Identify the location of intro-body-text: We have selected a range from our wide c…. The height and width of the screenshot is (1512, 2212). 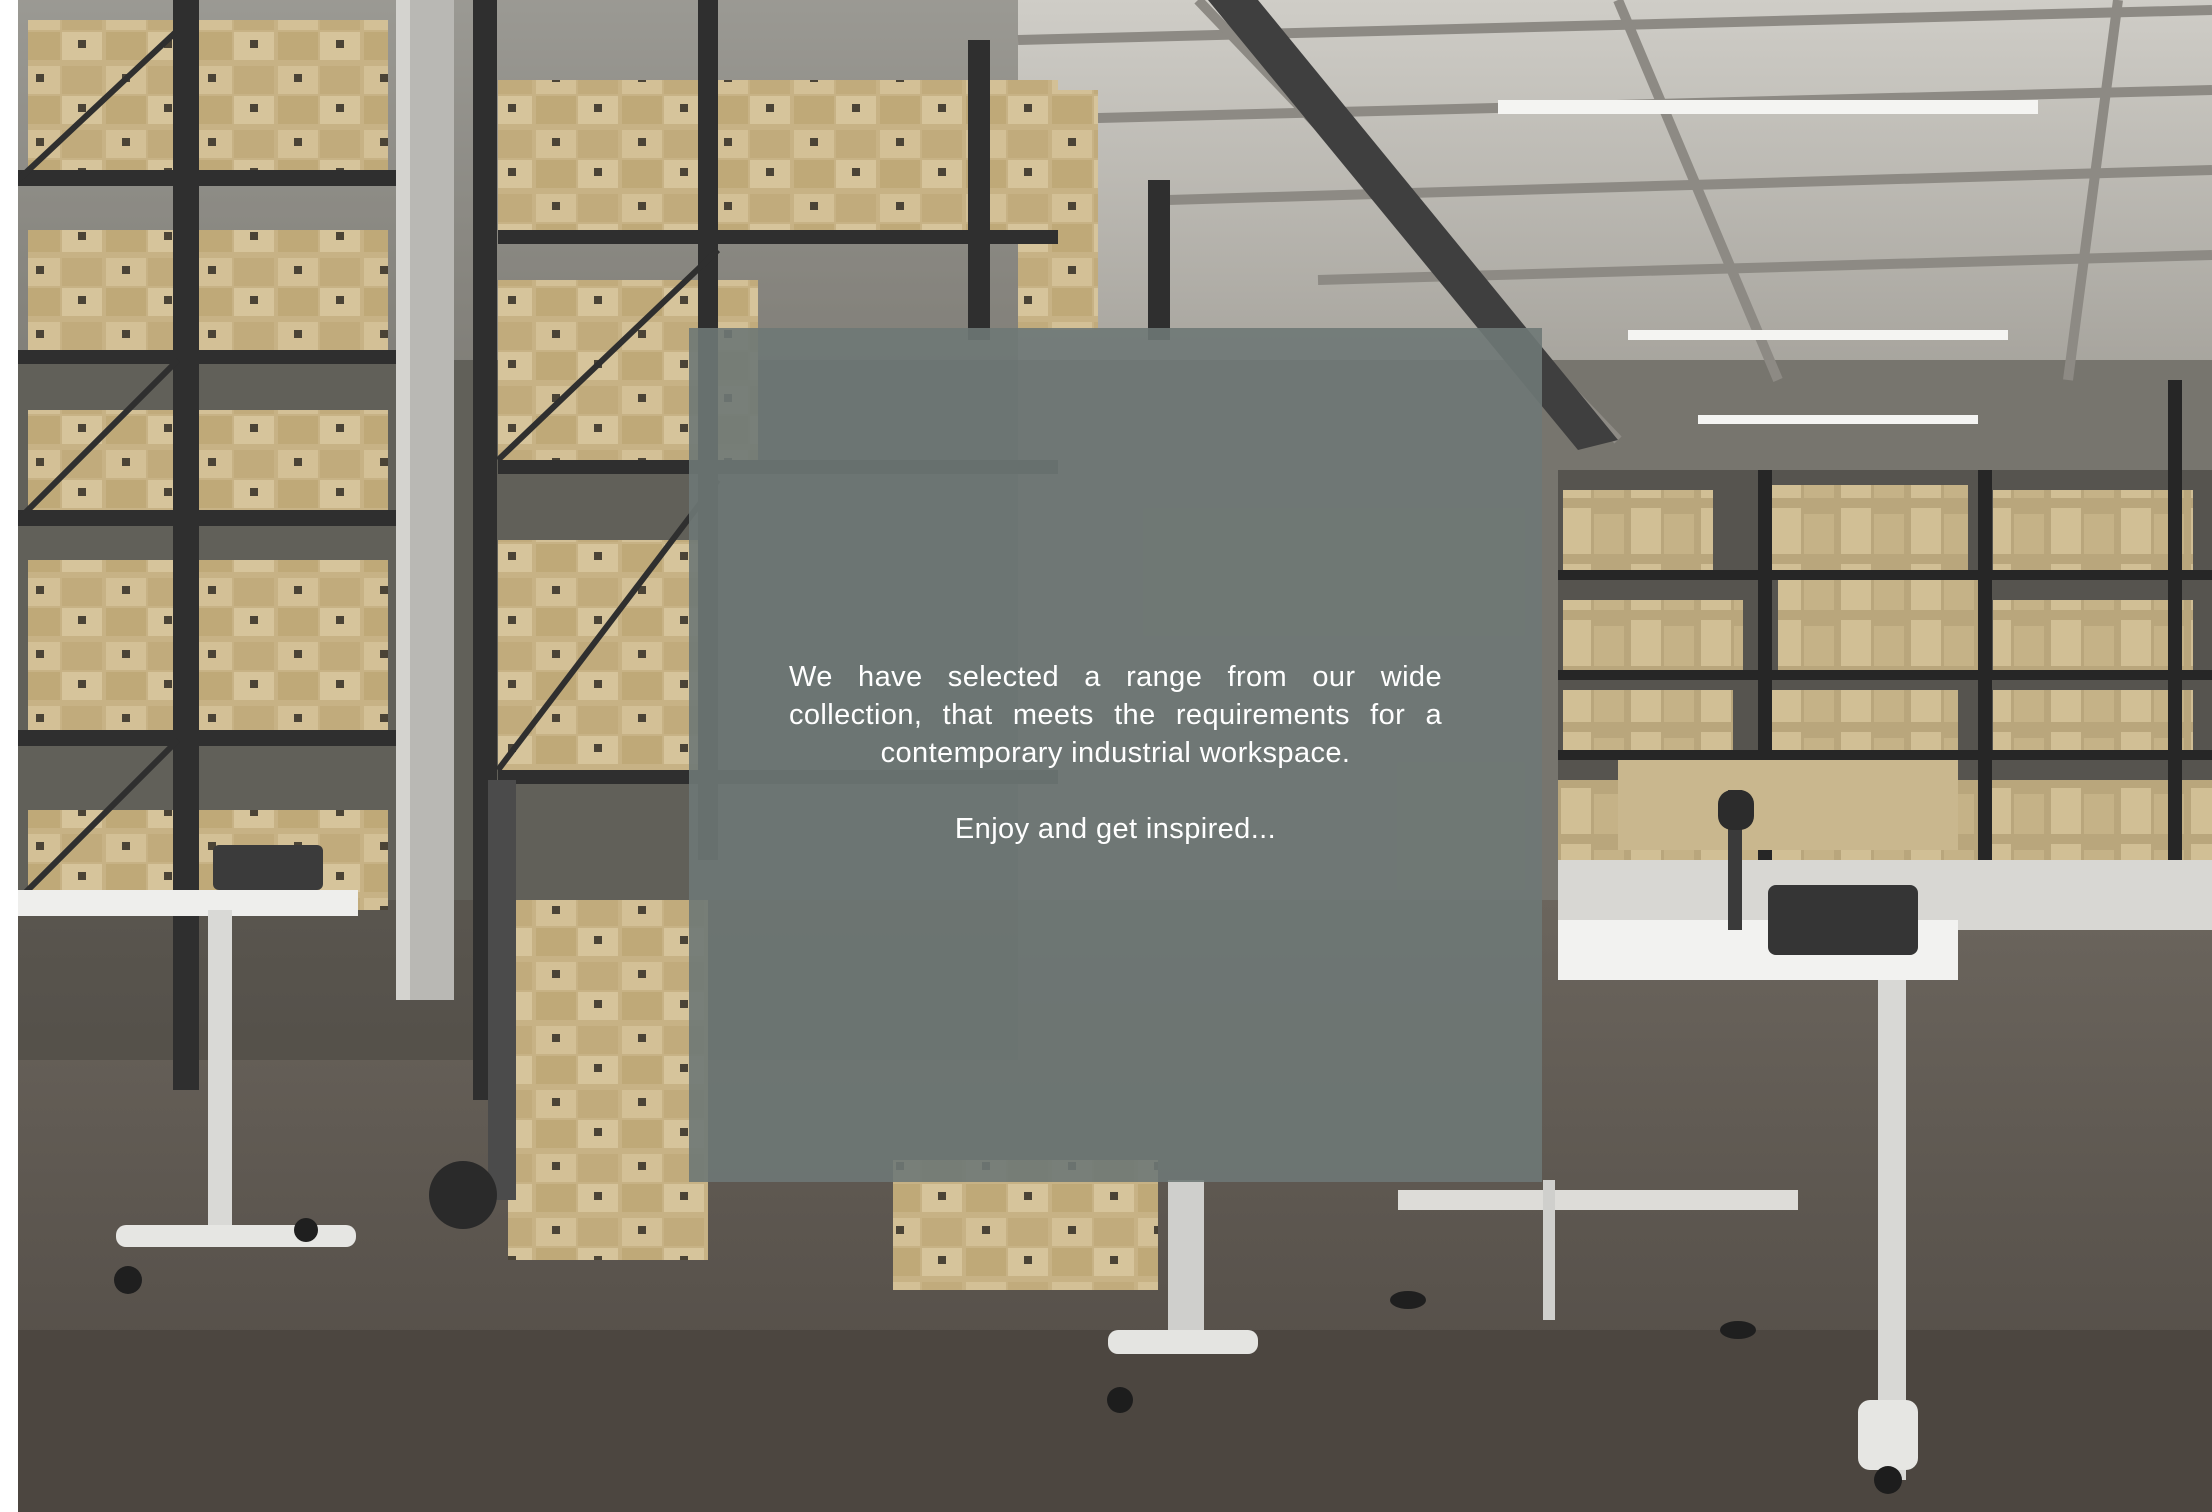
(1115, 715).